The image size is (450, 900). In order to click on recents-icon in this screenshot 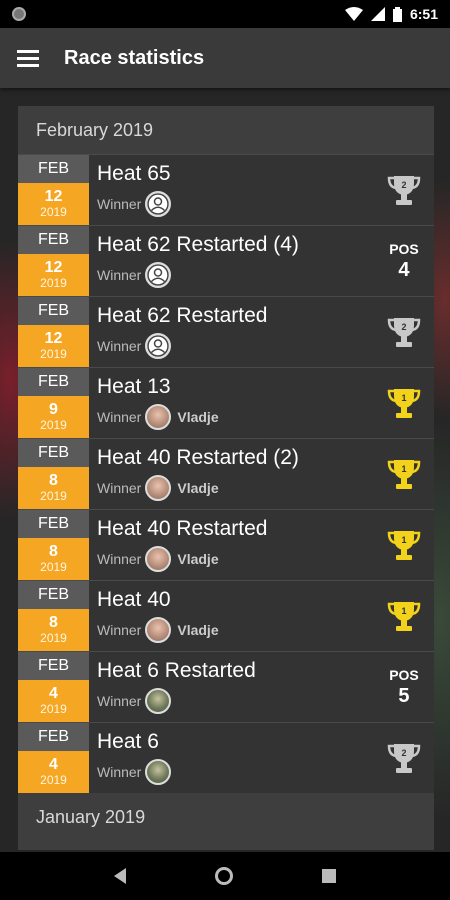, I will do `click(328, 876)`.